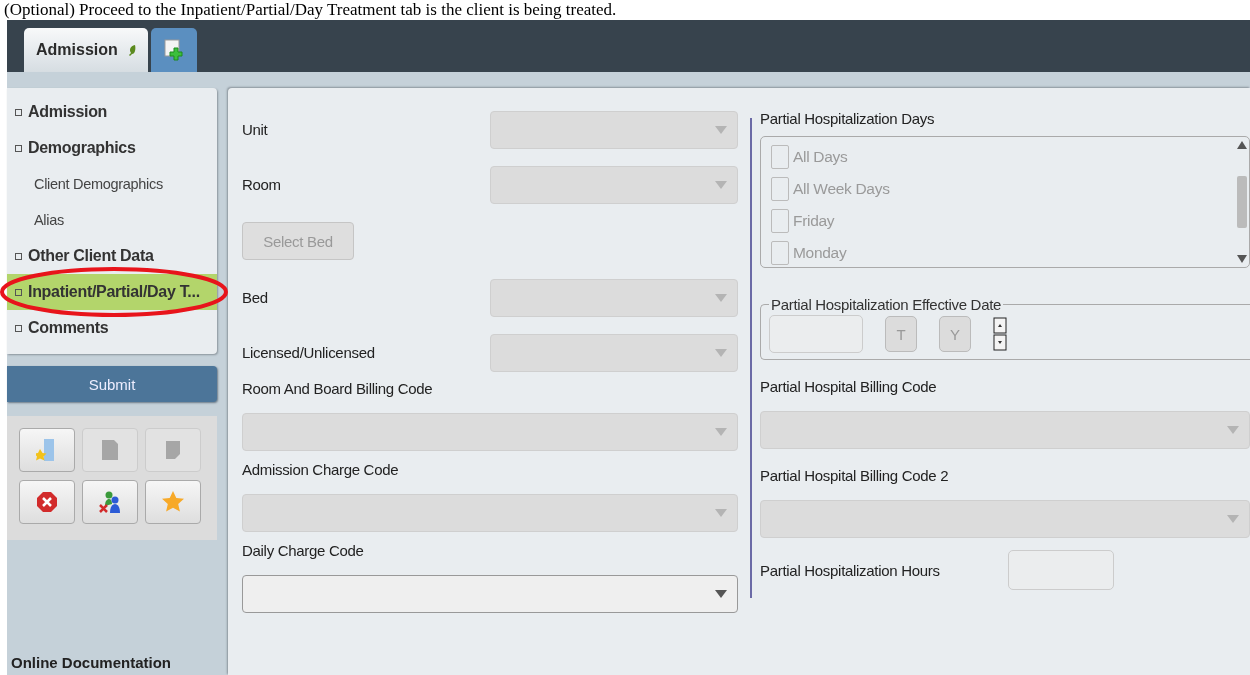 This screenshot has width=1250, height=675. What do you see at coordinates (262, 184) in the screenshot?
I see `field-label: Room` at bounding box center [262, 184].